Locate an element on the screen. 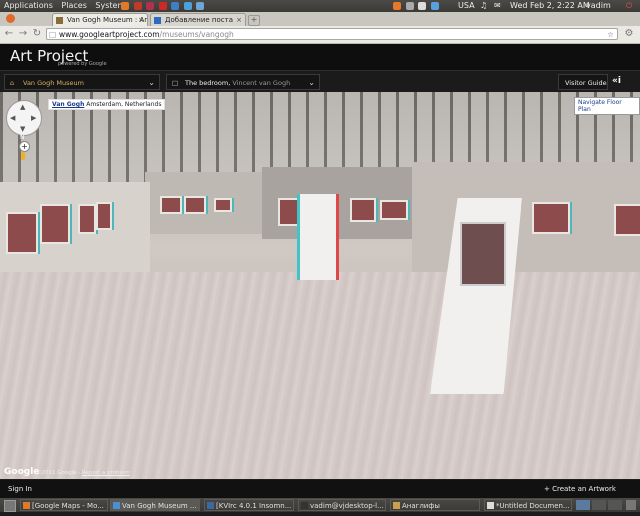  pan-control: ▲ ▼ ◀ ▶ is located at coordinates (24, 118).